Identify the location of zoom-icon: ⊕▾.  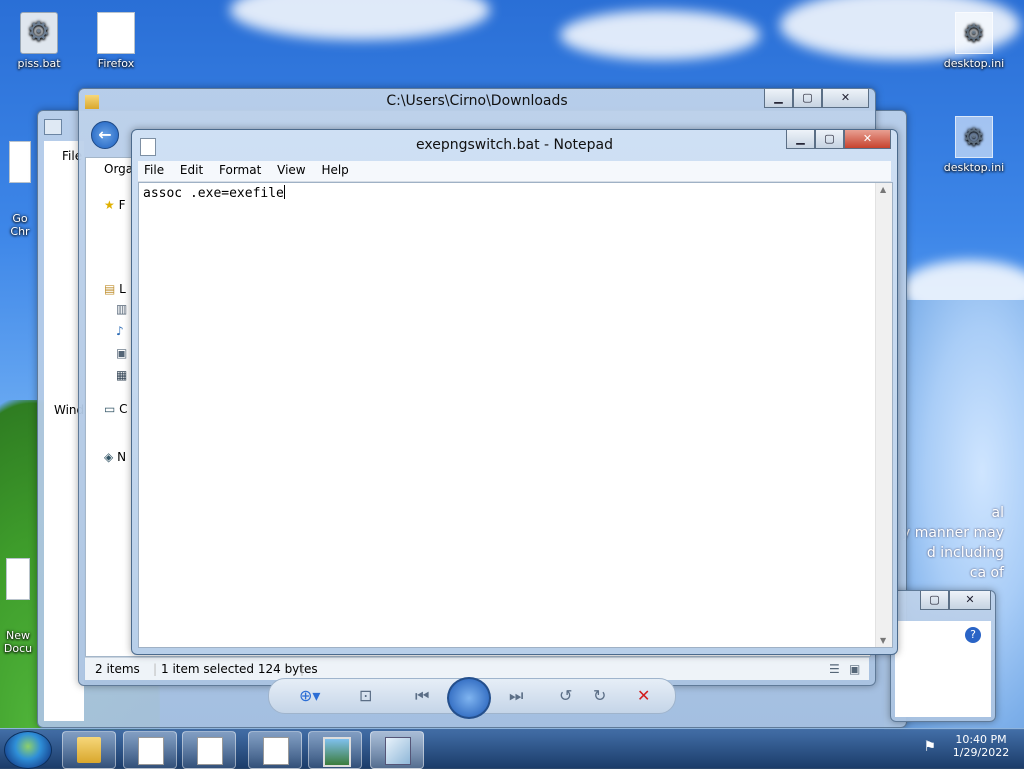
(309, 695).